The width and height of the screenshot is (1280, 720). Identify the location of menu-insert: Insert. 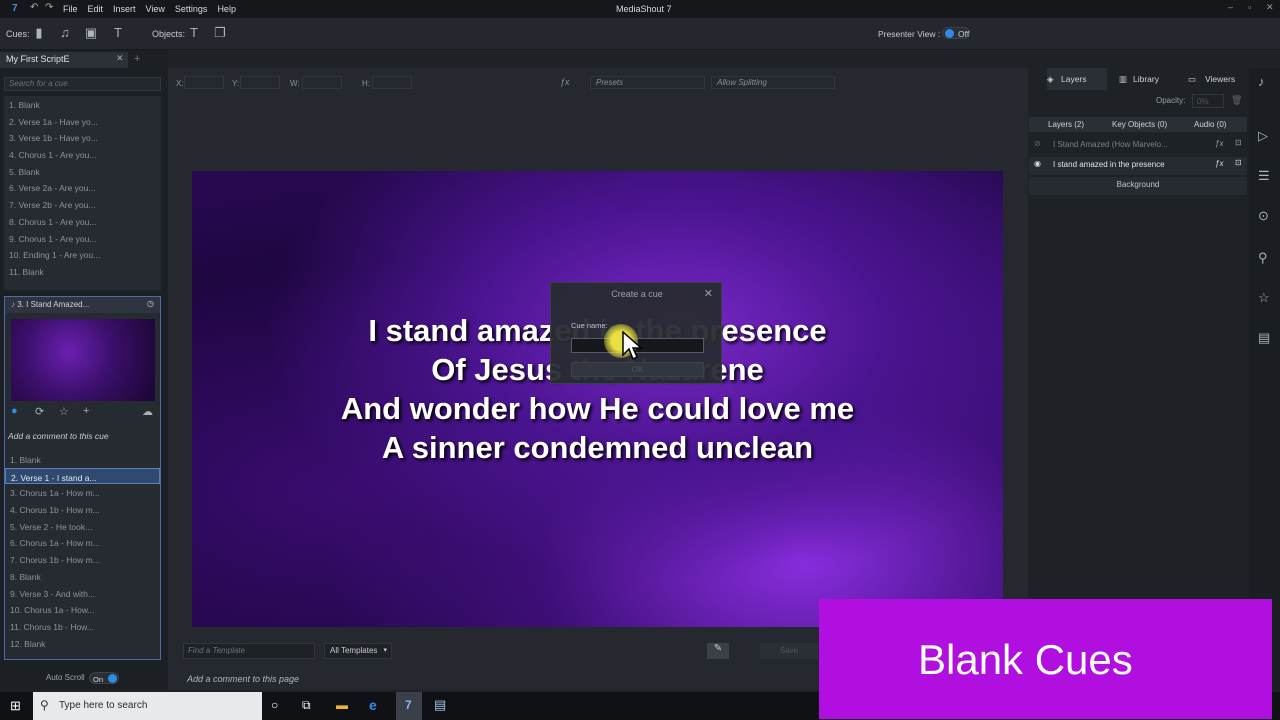
(124, 9).